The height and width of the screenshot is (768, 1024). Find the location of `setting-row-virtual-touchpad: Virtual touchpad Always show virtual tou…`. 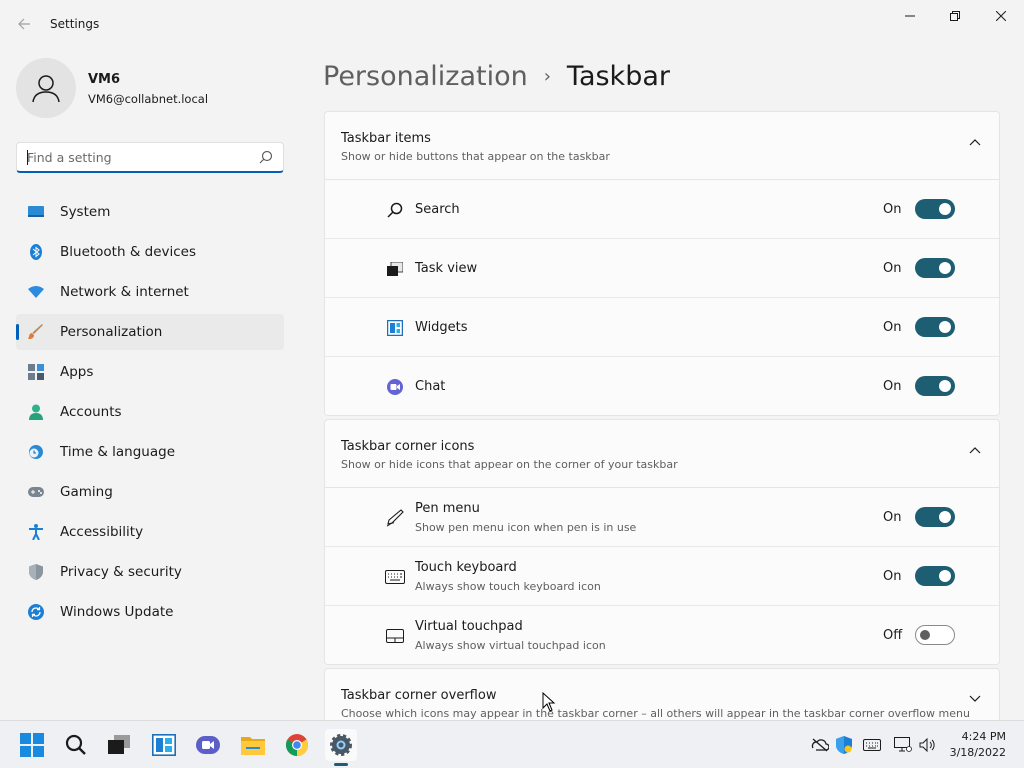

setting-row-virtual-touchpad: Virtual touchpad Always show virtual tou… is located at coordinates (662, 635).